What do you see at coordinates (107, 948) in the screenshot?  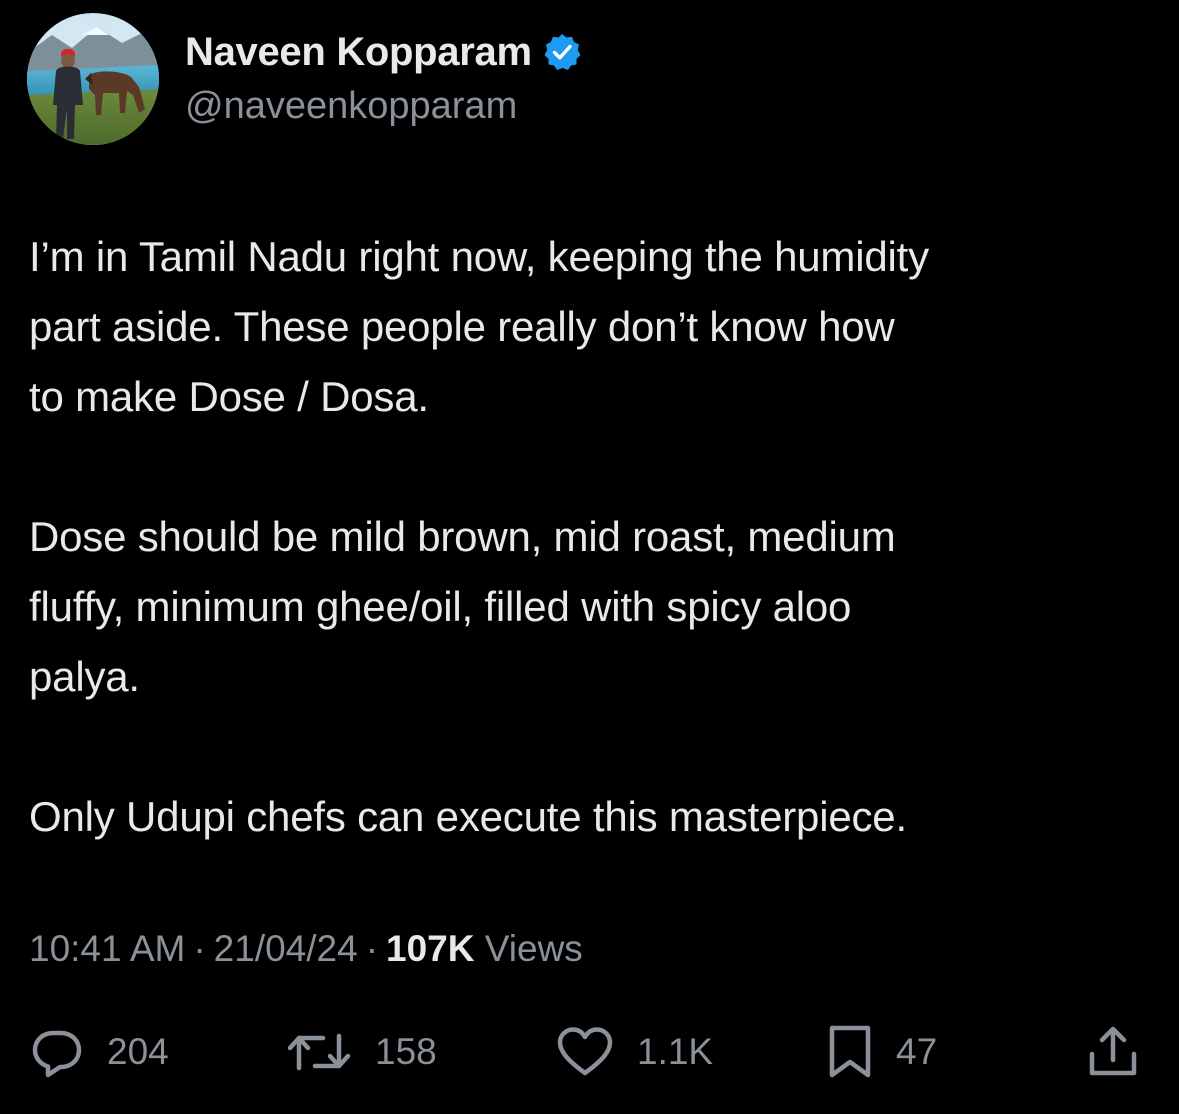 I see `tweet-time: 10:41 AM` at bounding box center [107, 948].